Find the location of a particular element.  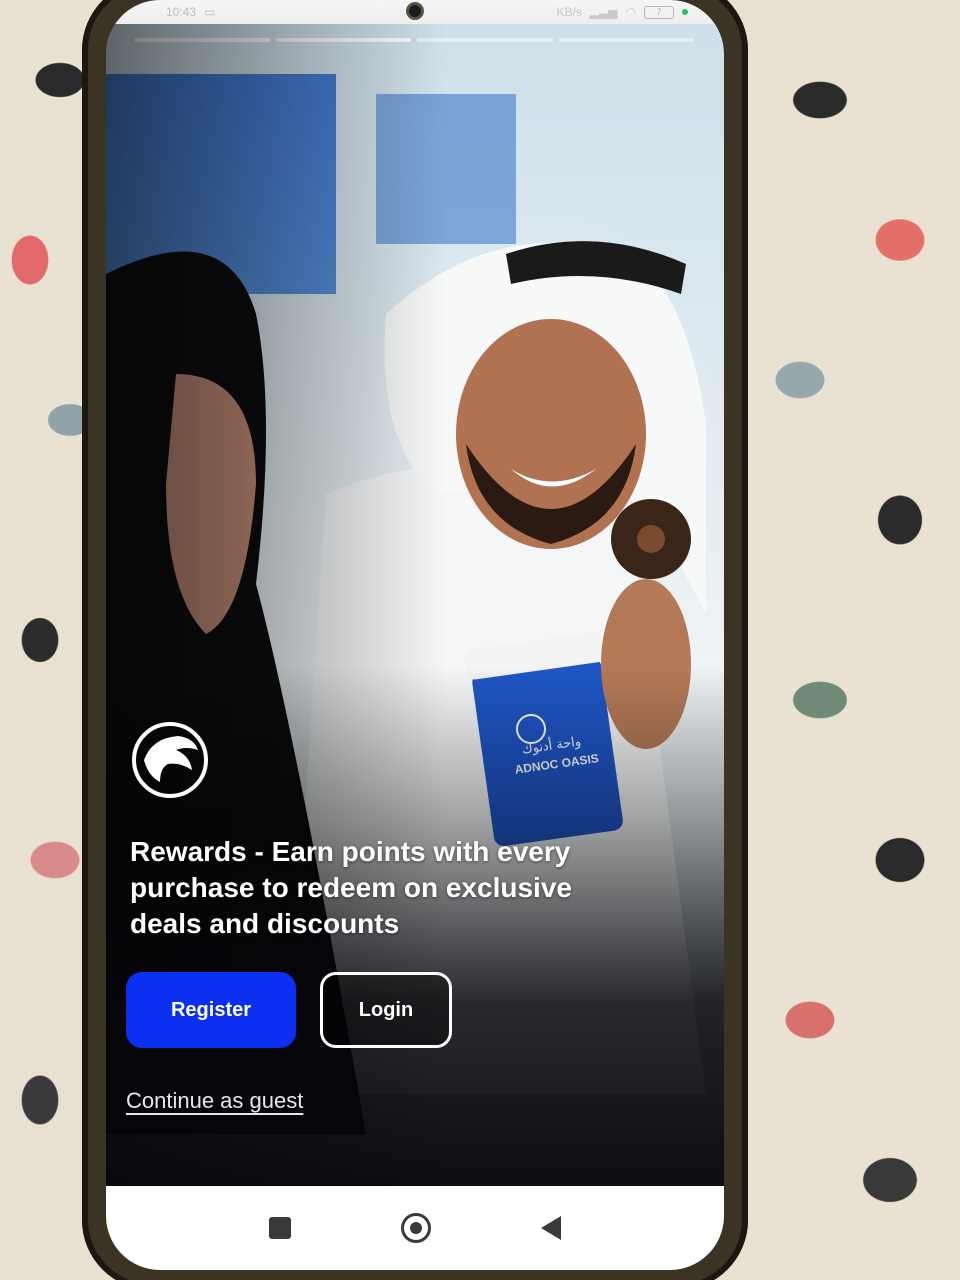

login-button: Login is located at coordinates (386, 1010).